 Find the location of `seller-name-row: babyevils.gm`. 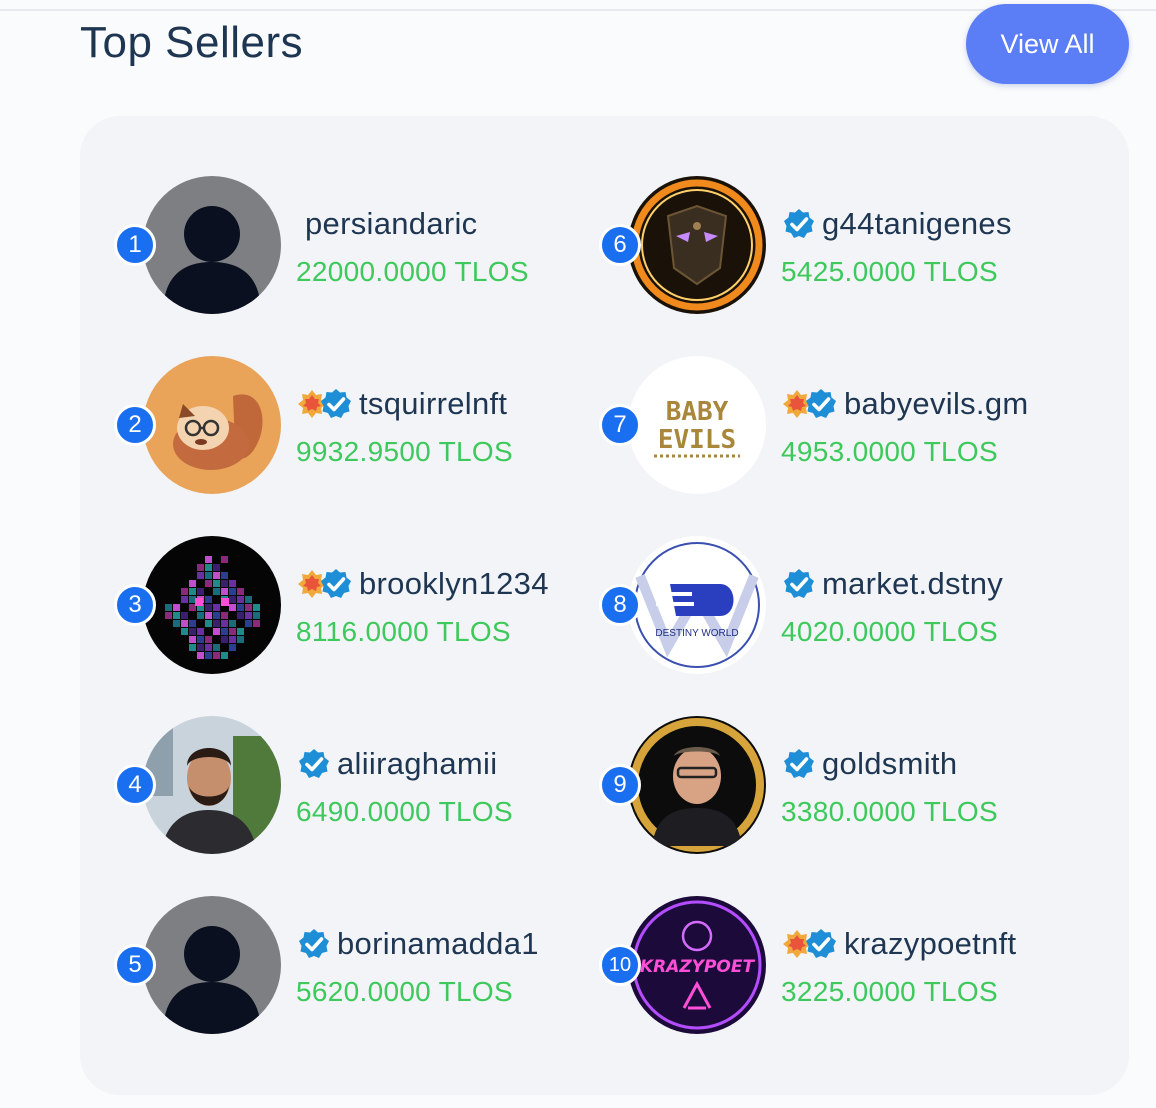

seller-name-row: babyevils.gm is located at coordinates (905, 404).